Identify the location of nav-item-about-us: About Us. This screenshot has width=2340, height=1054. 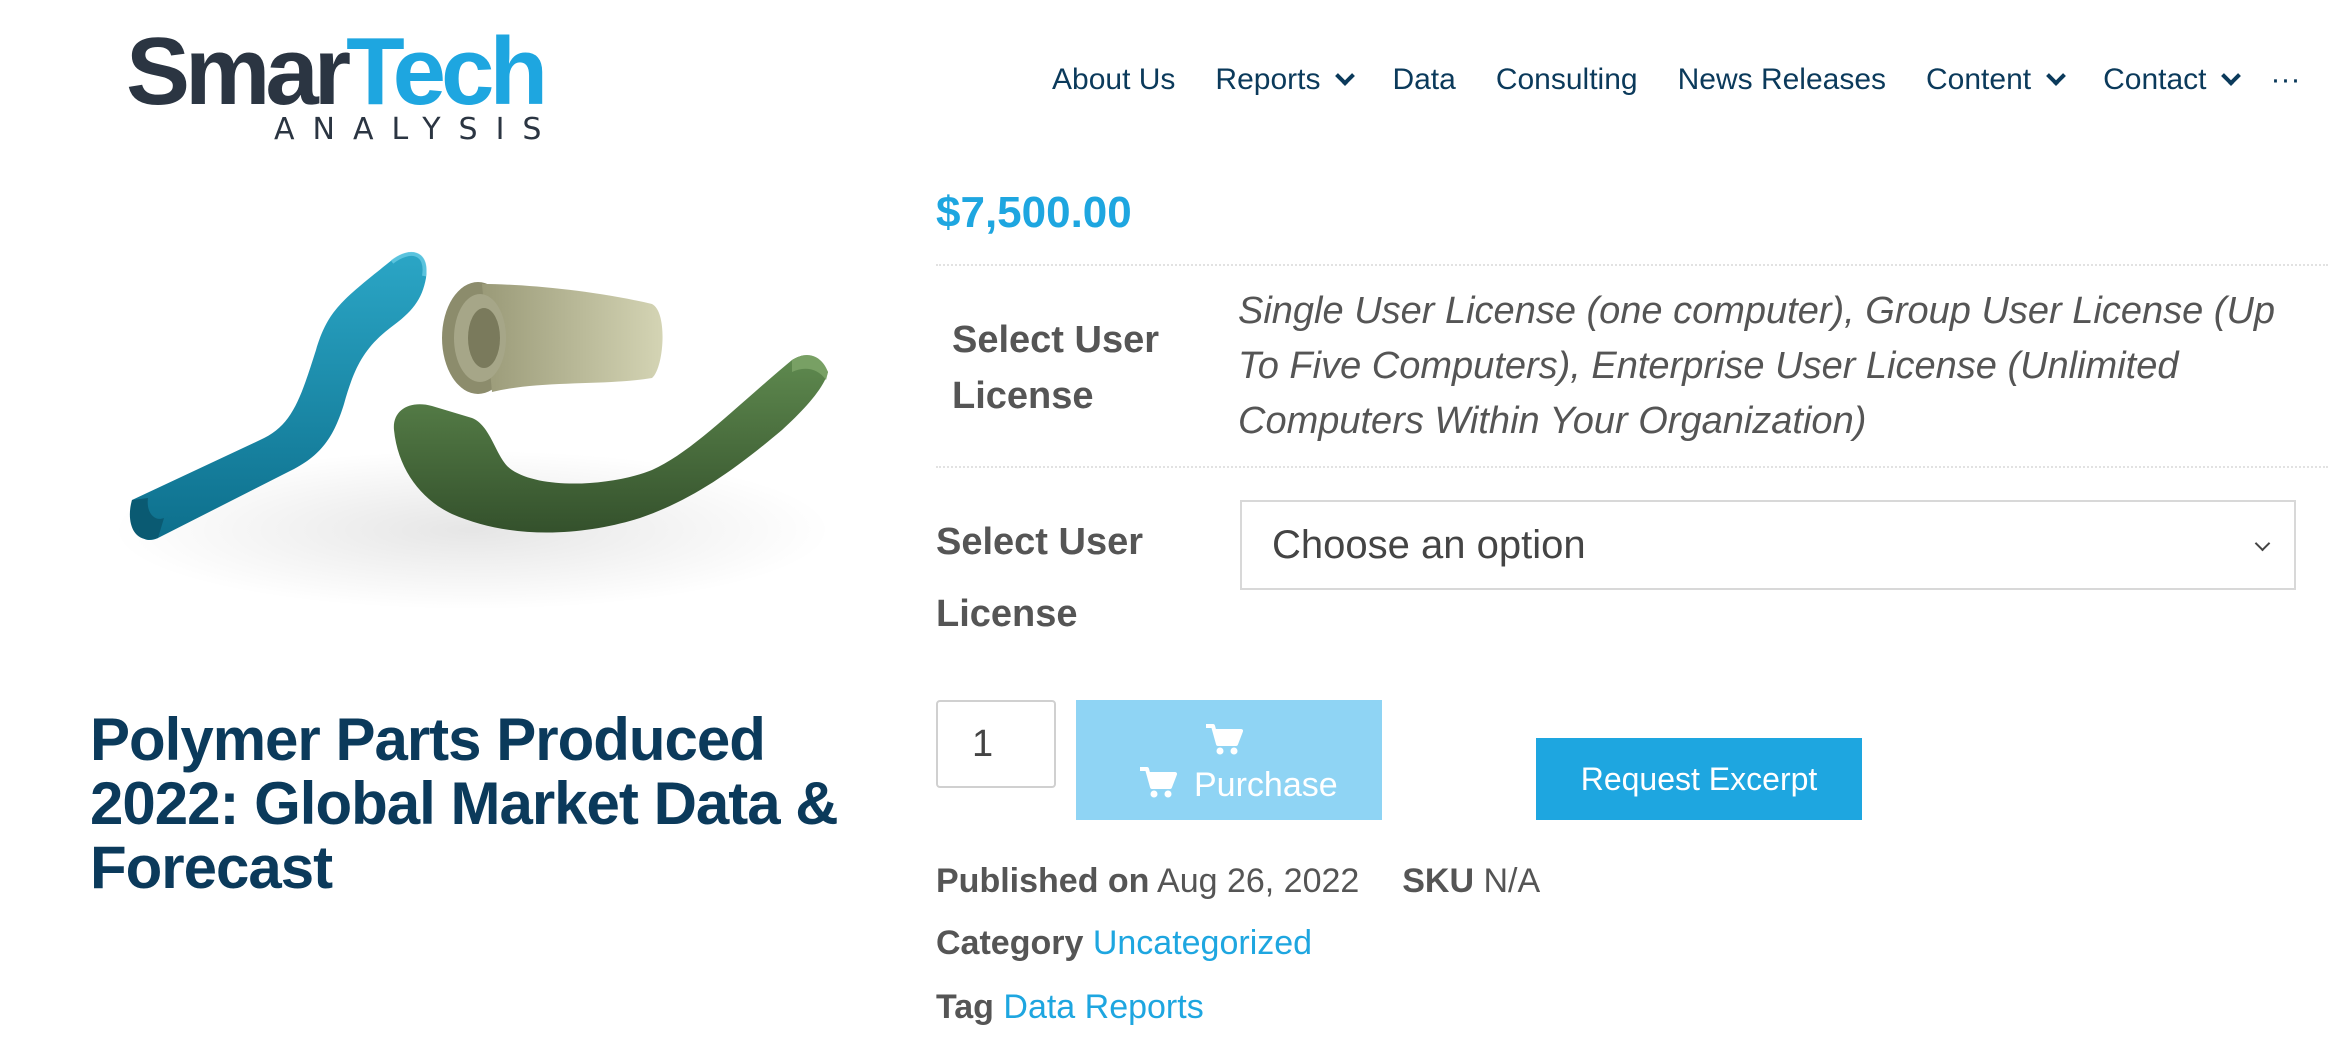
(1113, 80).